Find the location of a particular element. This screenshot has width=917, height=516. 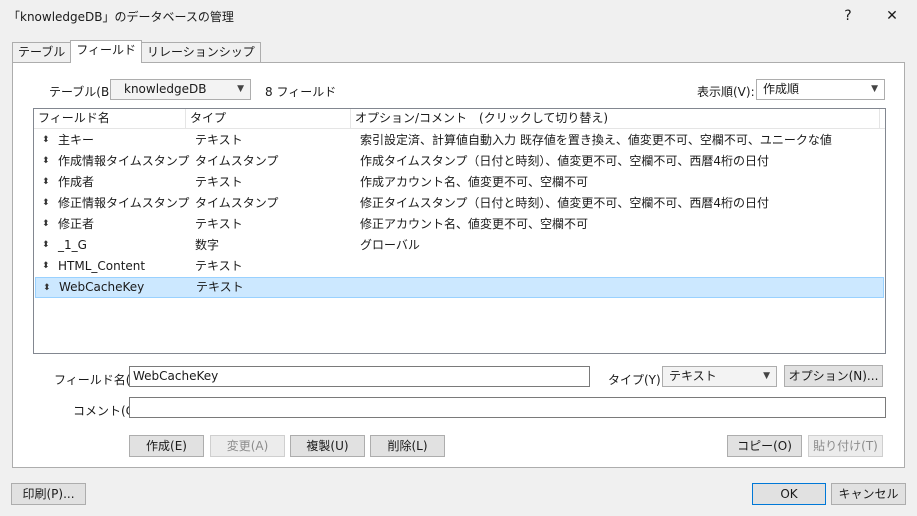

title-bar: 「knowledgeDB」のデータベースの管理 ? ✕ is located at coordinates (458, 16).